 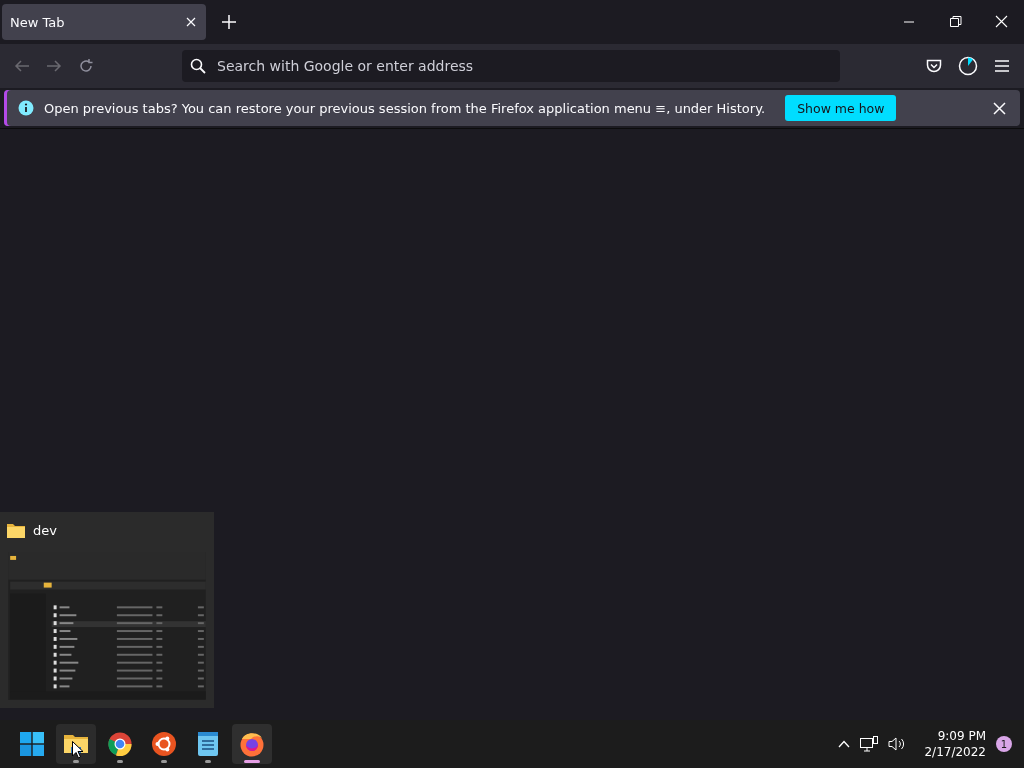 What do you see at coordinates (934, 66) in the screenshot?
I see `pocket-icon` at bounding box center [934, 66].